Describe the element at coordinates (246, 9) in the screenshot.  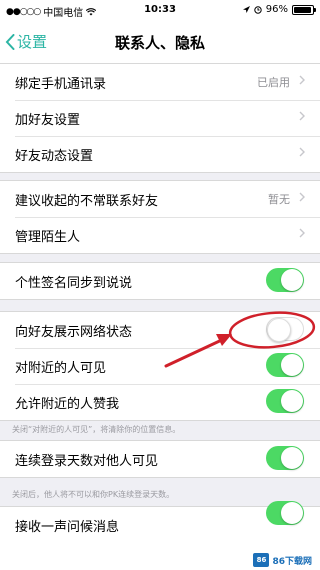
I see `location-icon` at that location.